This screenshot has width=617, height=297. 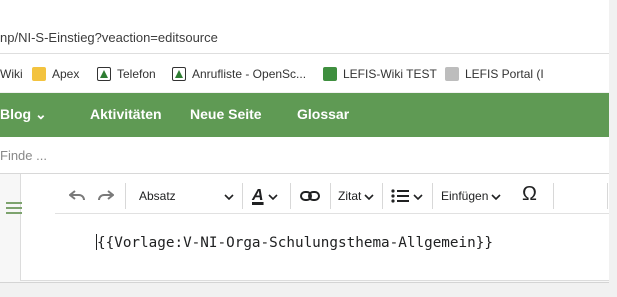 I want to click on insert-label: Einfügen, so click(x=465, y=196).